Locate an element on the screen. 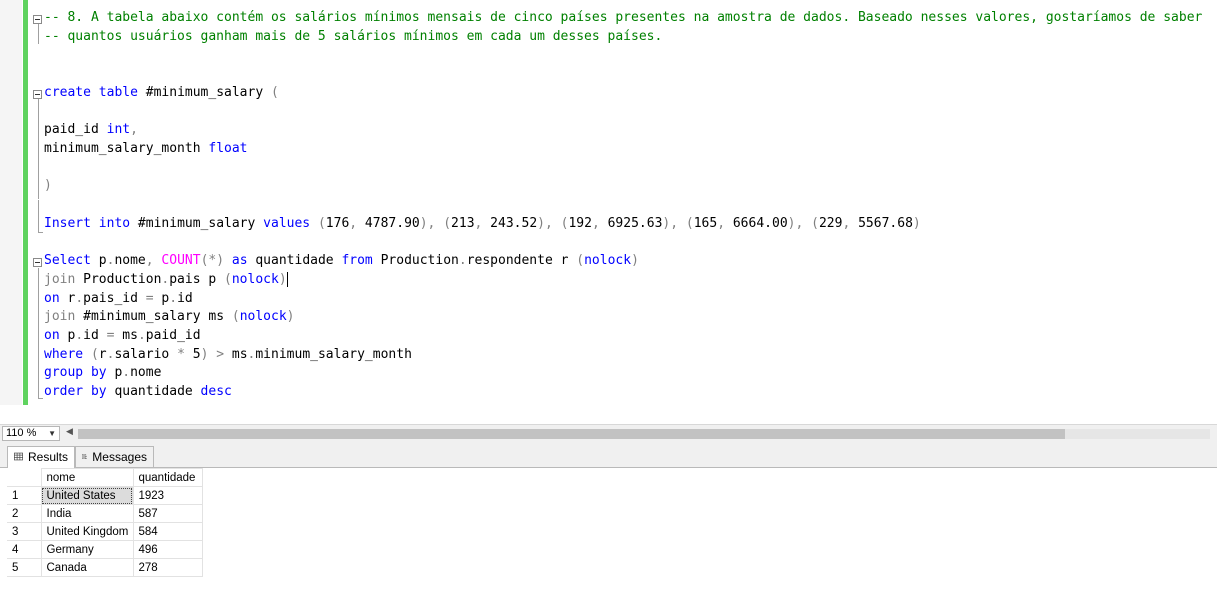  table-row: 3 United Kingdom 584 is located at coordinates (105, 531).